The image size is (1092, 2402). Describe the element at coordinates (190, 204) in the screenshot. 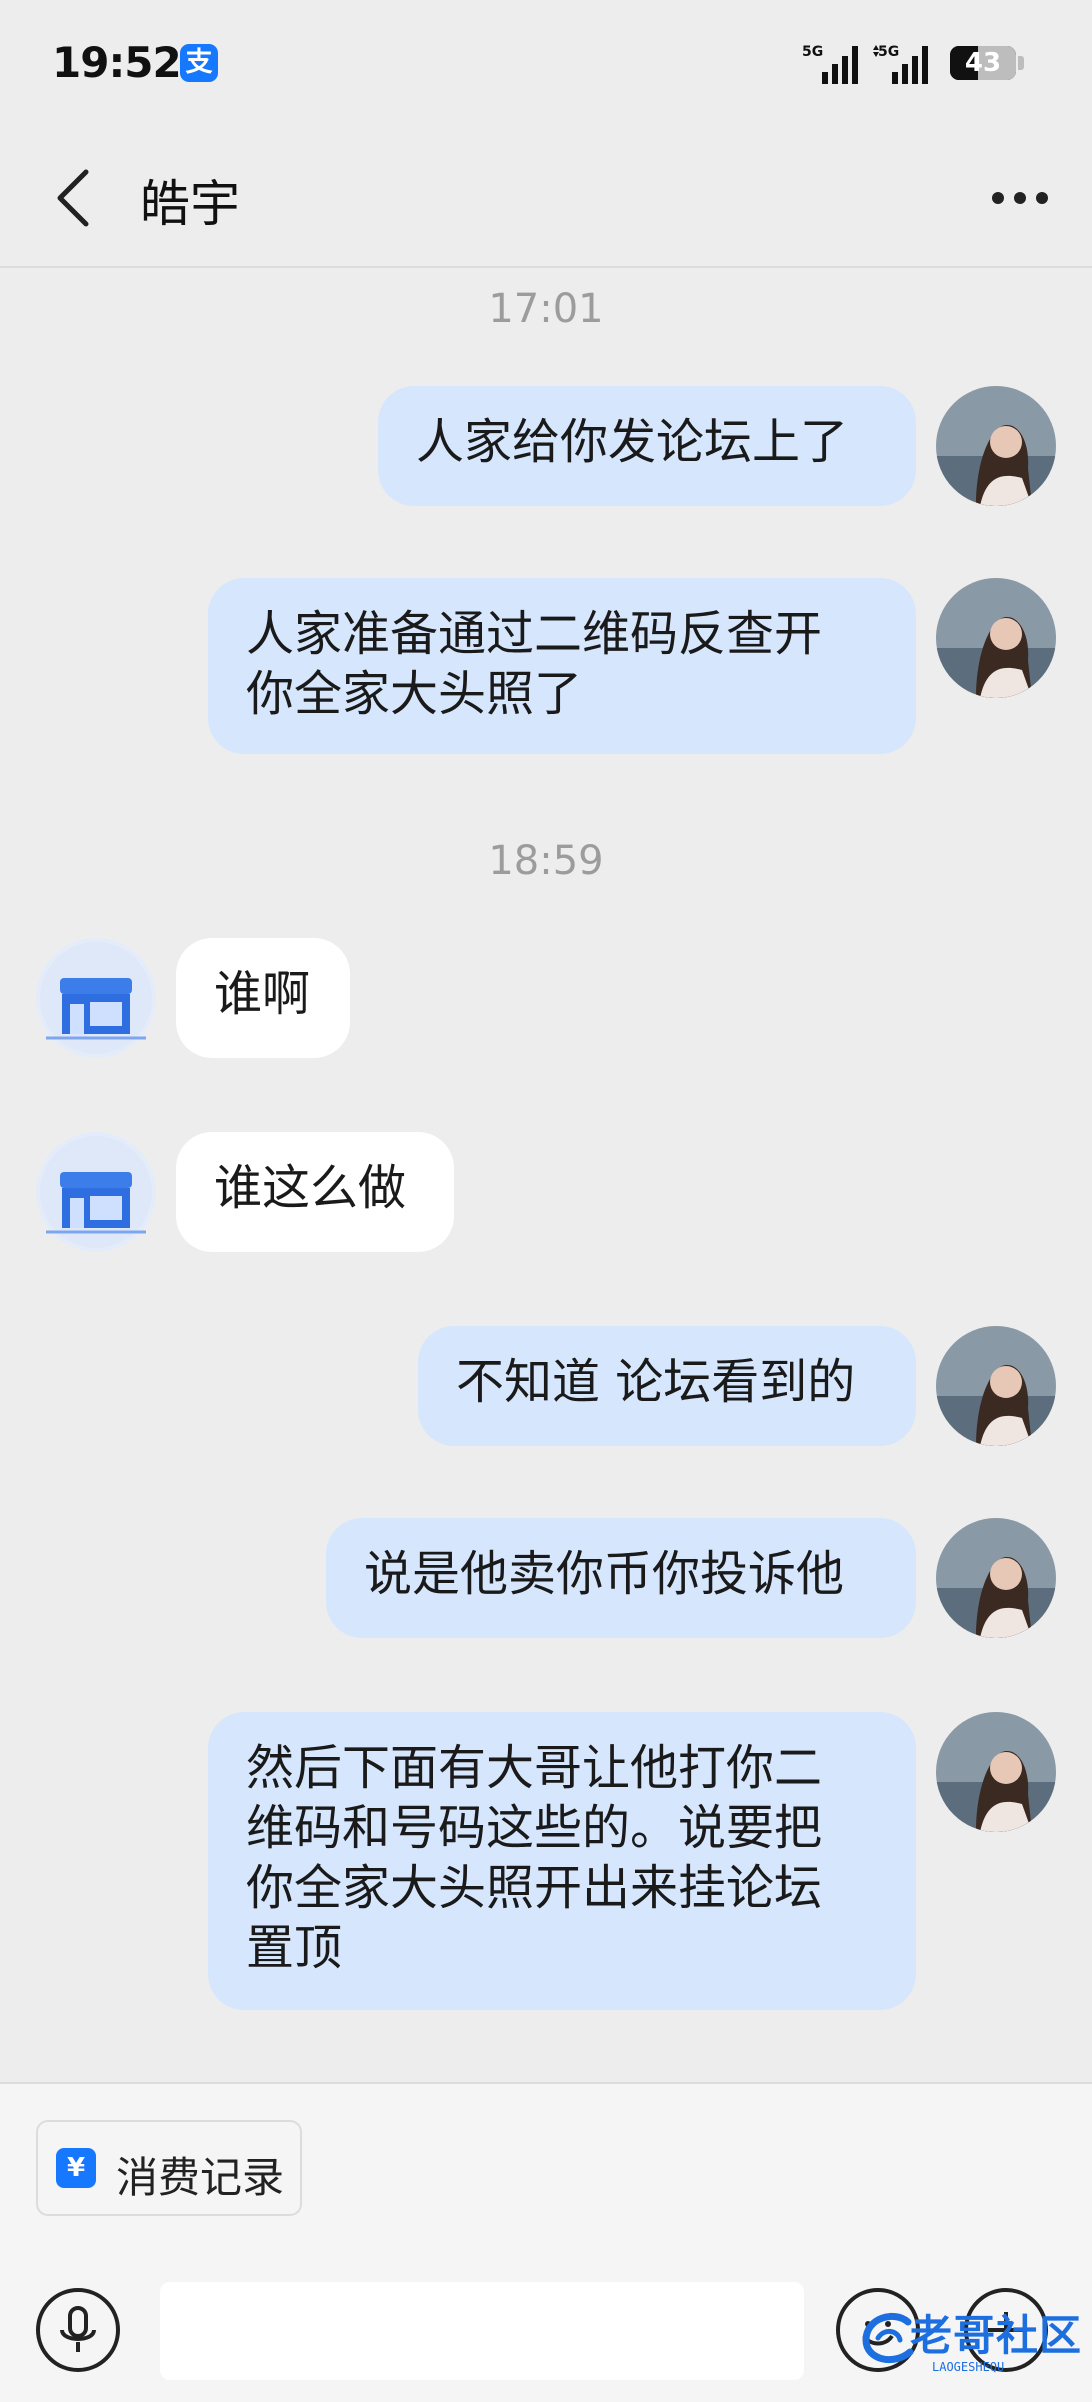

I see `chat-title: 皓宇` at that location.